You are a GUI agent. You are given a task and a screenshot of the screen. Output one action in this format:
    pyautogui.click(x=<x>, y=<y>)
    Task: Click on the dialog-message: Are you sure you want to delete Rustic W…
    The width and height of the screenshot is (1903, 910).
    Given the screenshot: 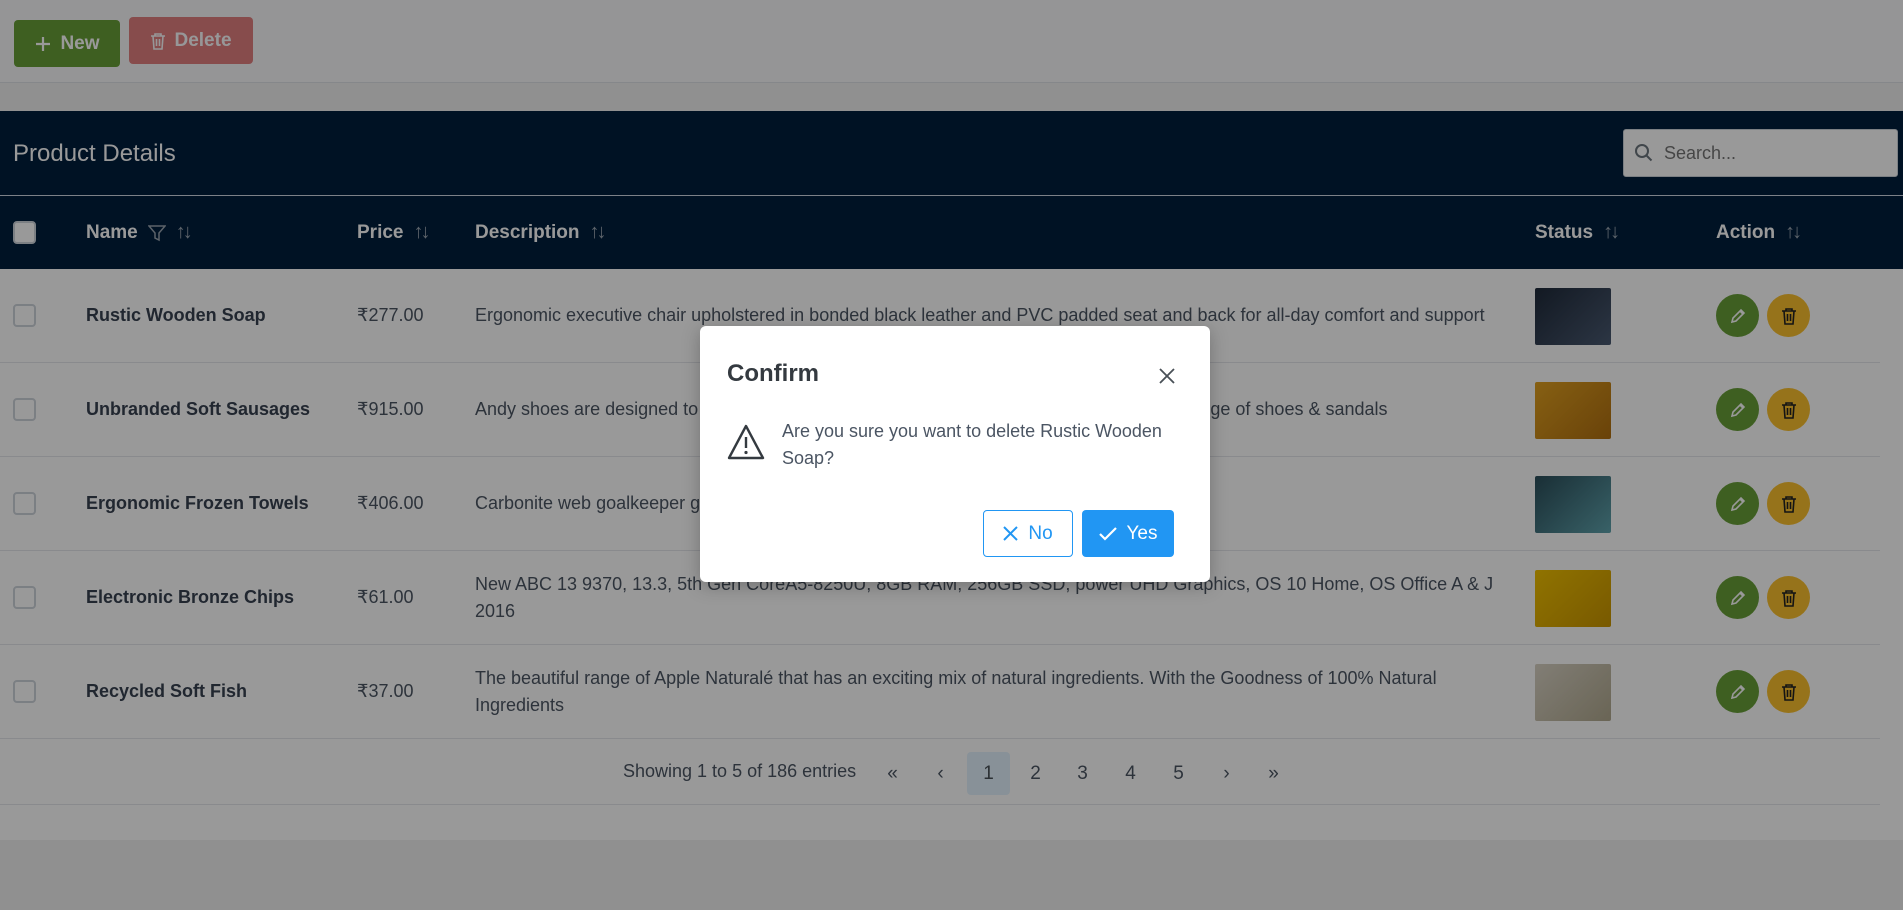 What is the action you would take?
    pyautogui.click(x=972, y=444)
    